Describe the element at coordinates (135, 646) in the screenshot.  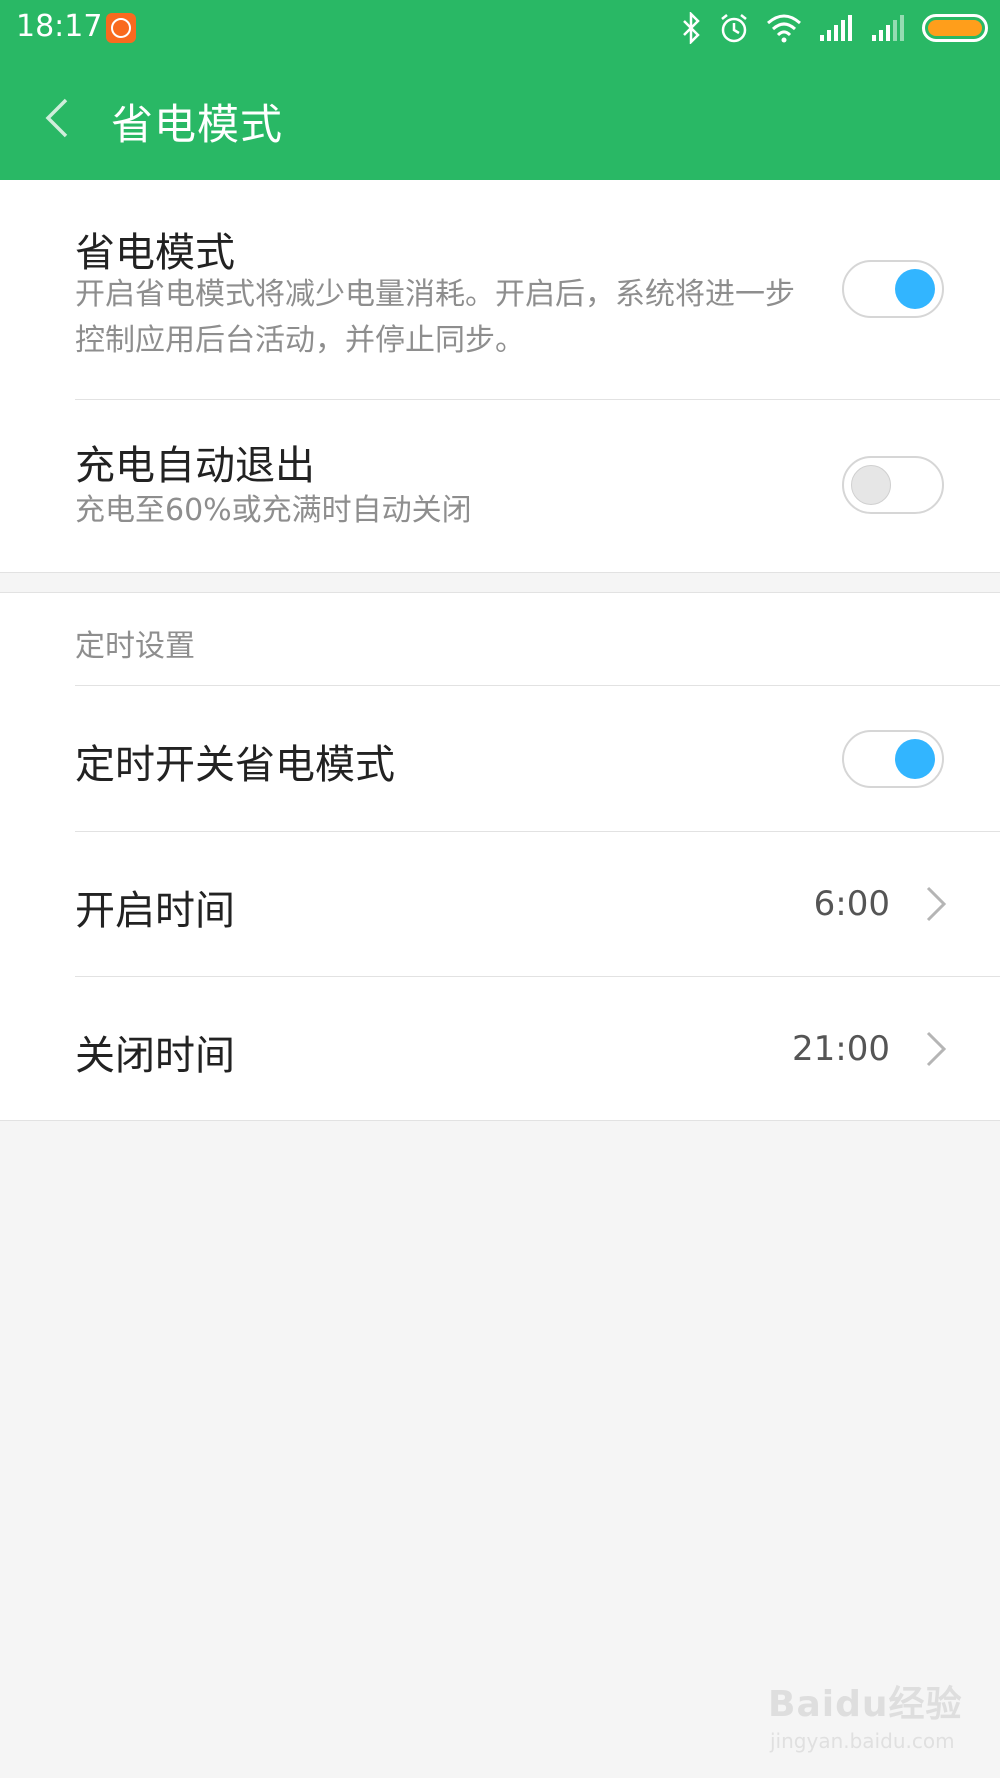
I see `section-label-schedule: 定时设置` at that location.